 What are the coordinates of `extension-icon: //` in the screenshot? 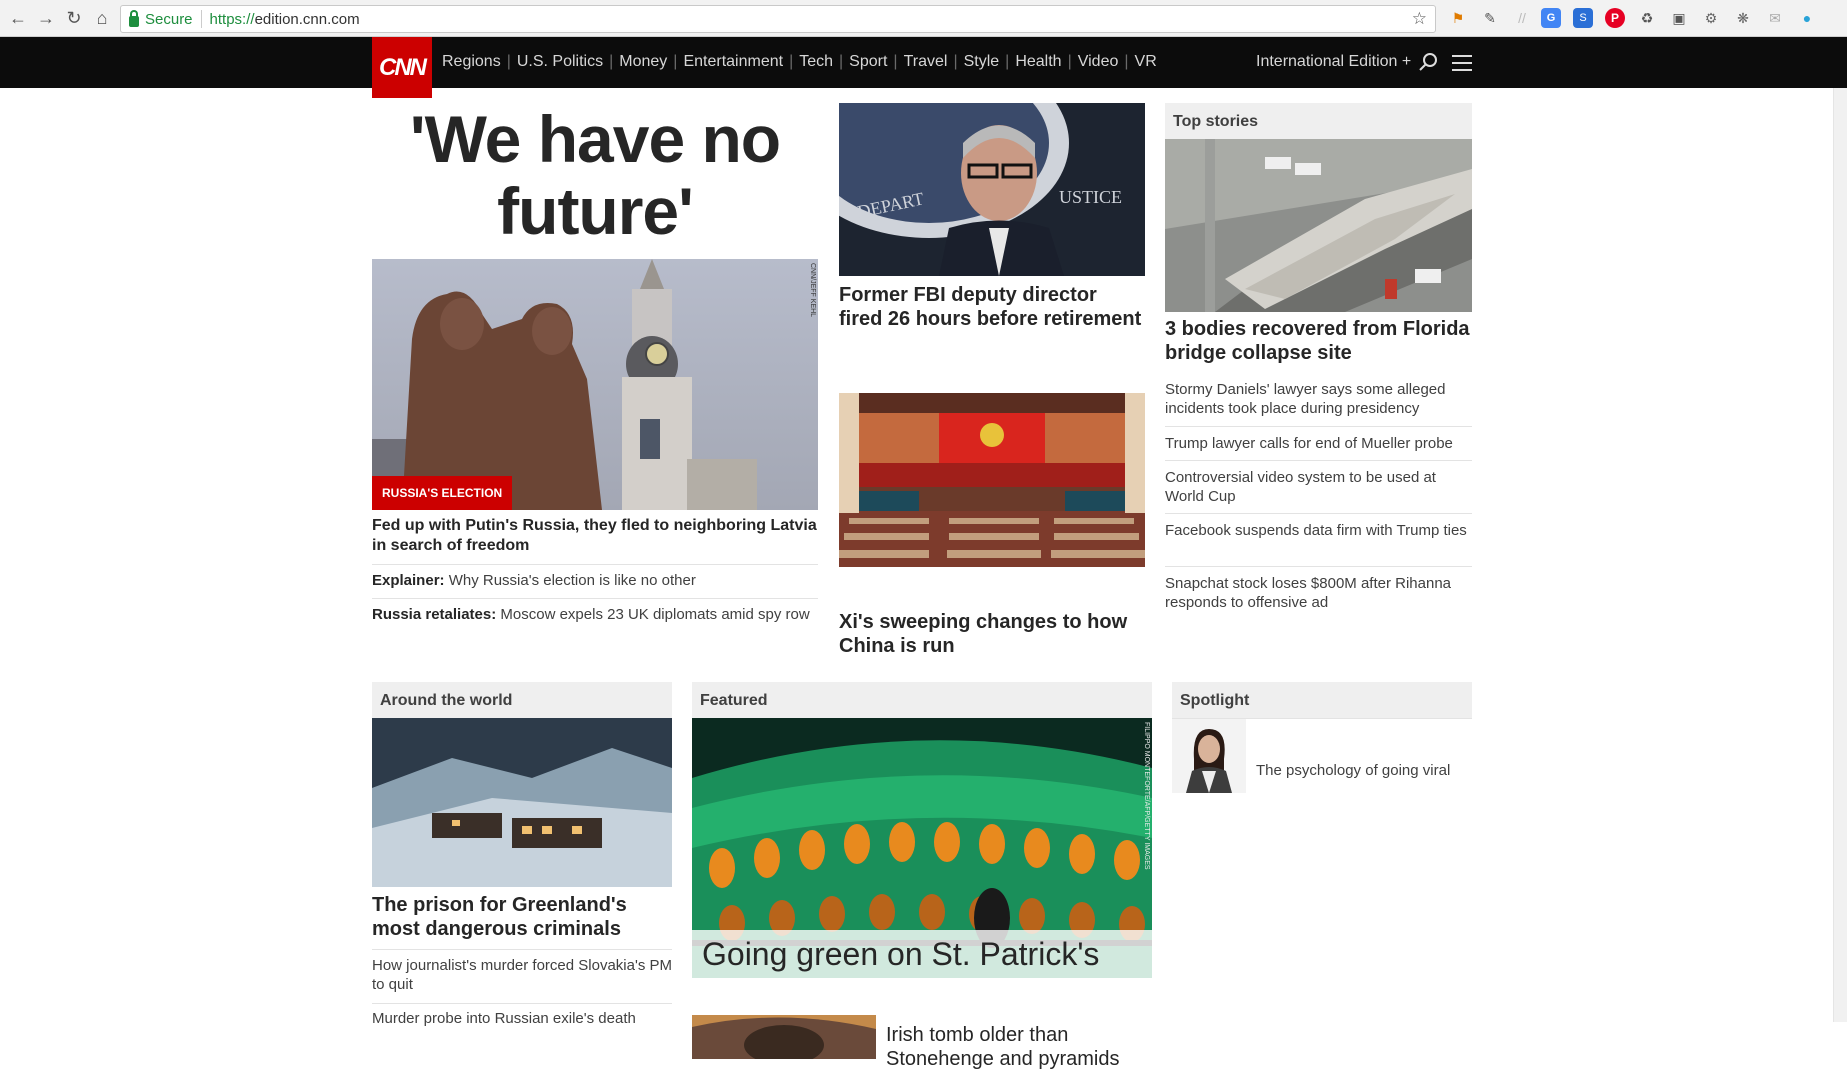 It's located at (1522, 18).